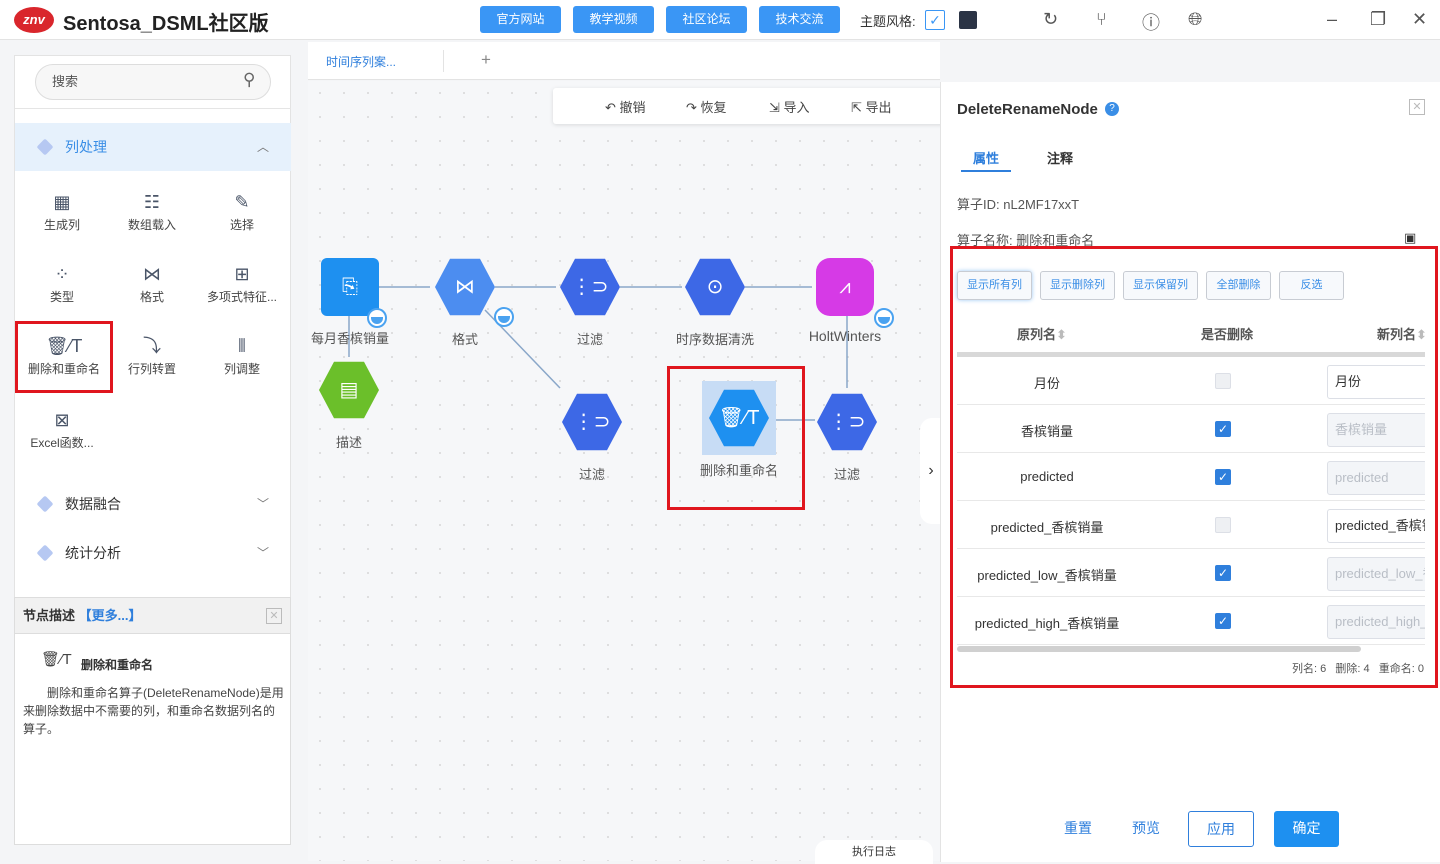 This screenshot has width=1440, height=864. Describe the element at coordinates (1410, 238) in the screenshot. I see `expand-icon: ▣` at that location.